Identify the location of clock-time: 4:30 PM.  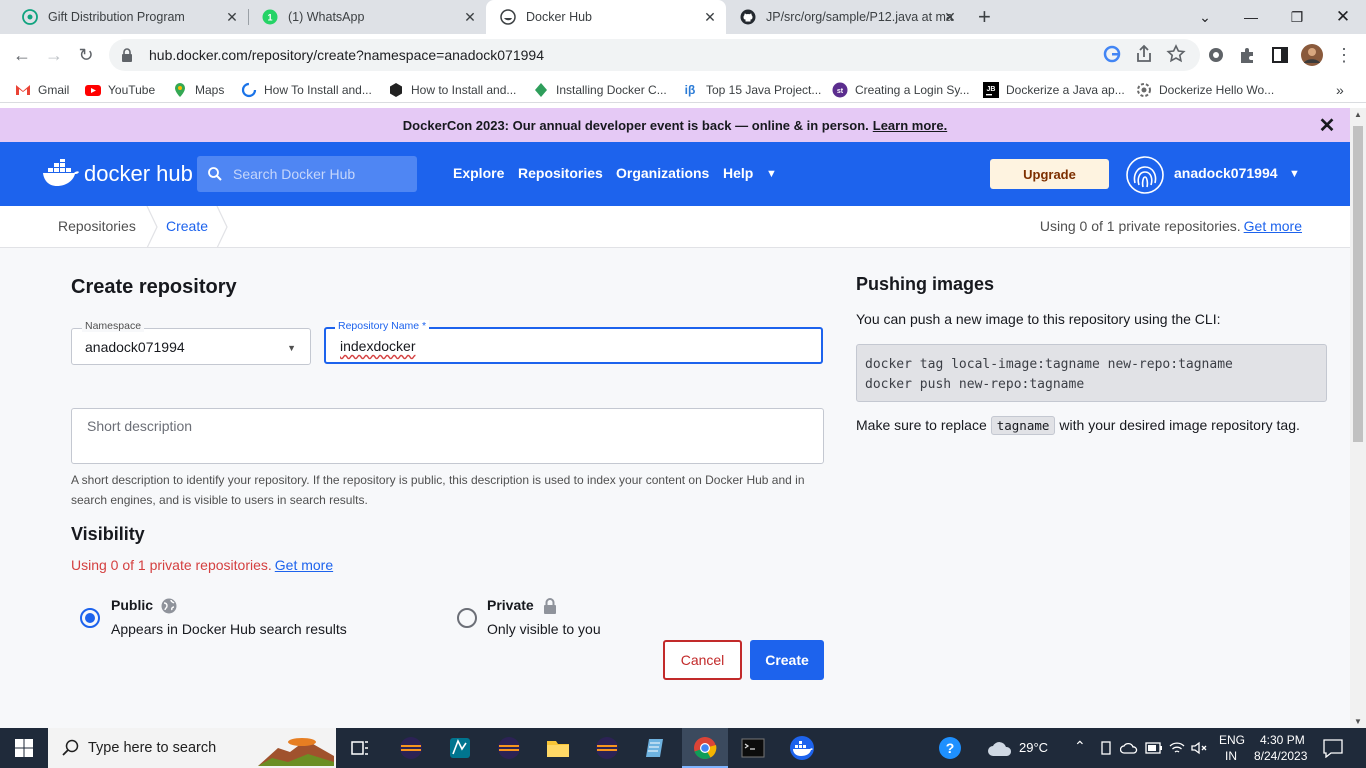
(1282, 740).